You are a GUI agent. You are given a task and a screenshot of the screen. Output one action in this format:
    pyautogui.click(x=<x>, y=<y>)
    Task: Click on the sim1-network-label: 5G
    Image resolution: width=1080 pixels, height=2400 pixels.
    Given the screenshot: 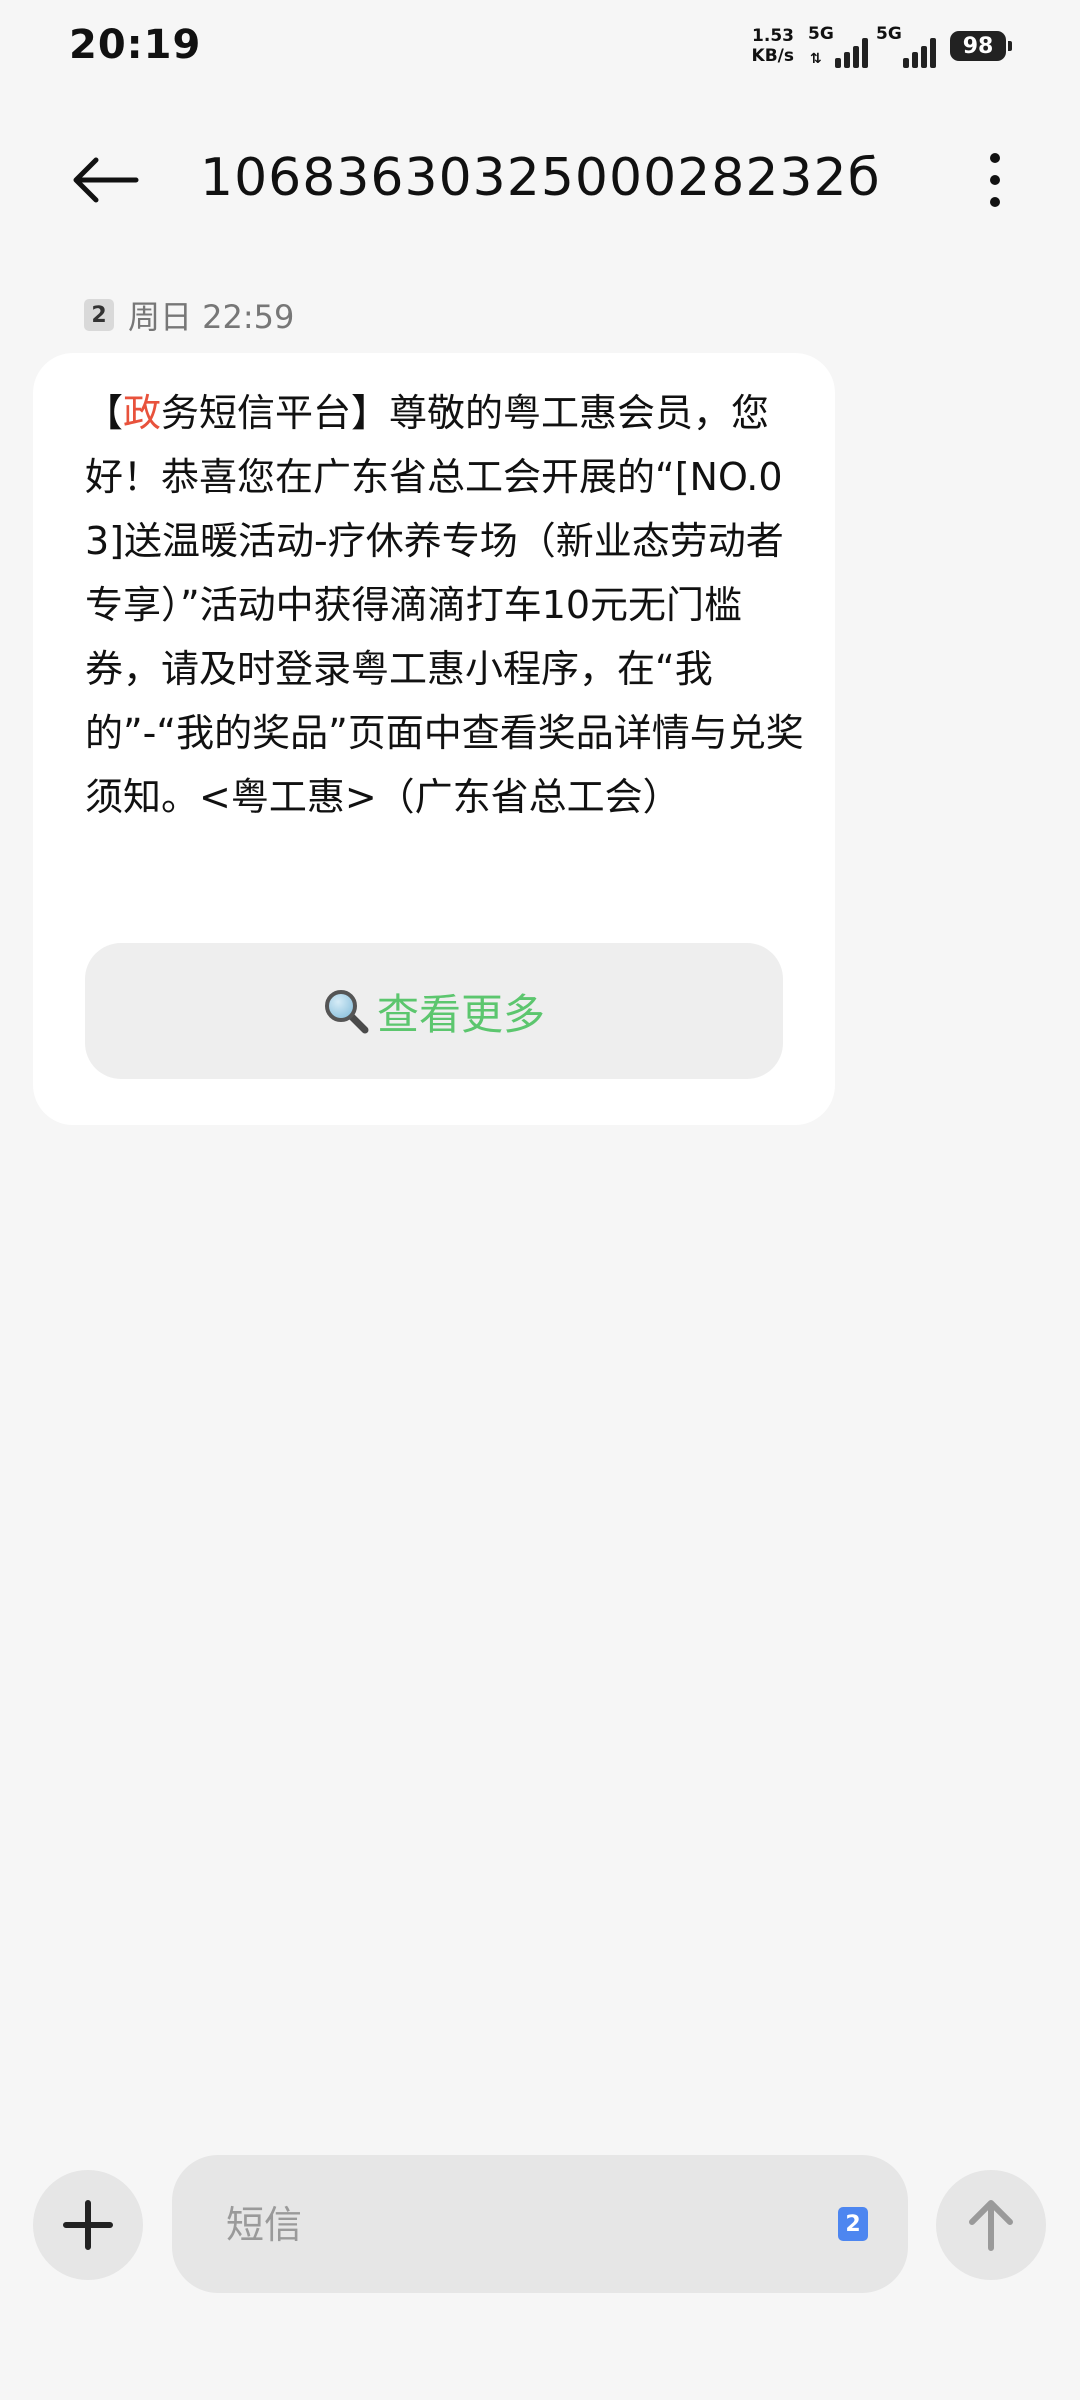 What is the action you would take?
    pyautogui.click(x=821, y=34)
    